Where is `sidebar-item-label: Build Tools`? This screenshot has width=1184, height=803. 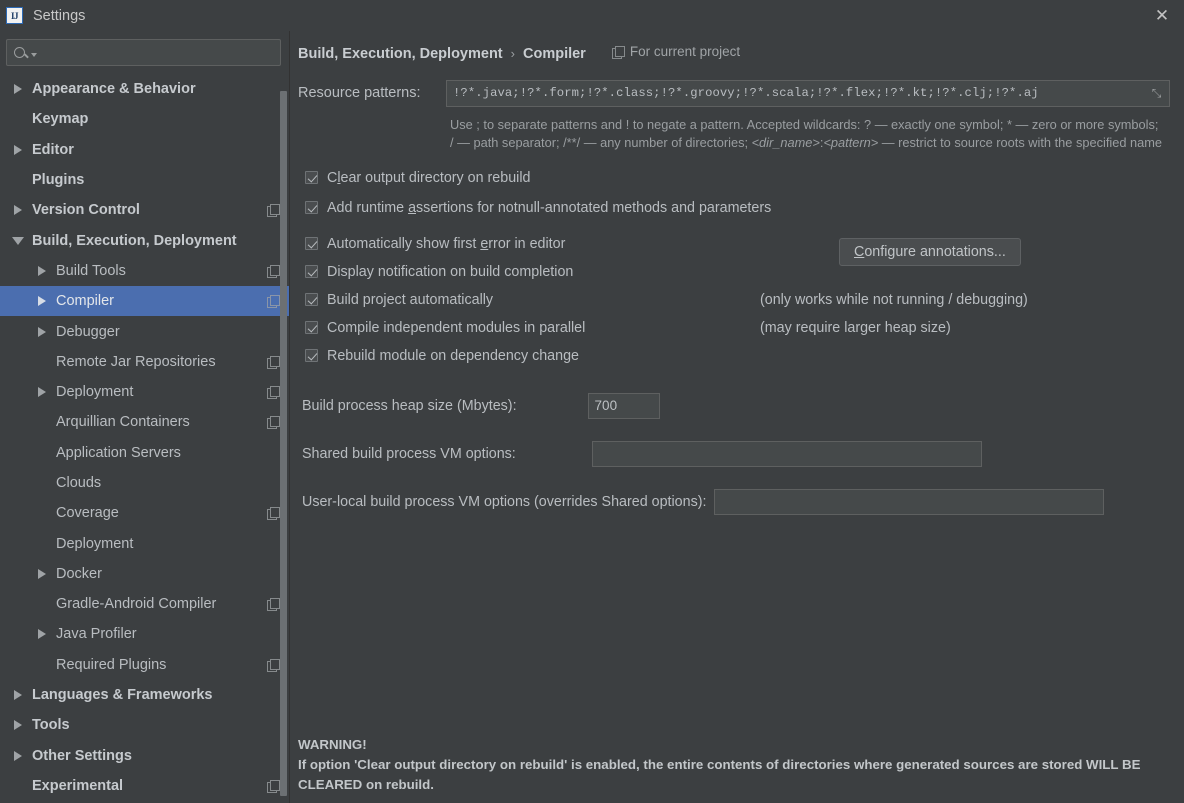 sidebar-item-label: Build Tools is located at coordinates (91, 270).